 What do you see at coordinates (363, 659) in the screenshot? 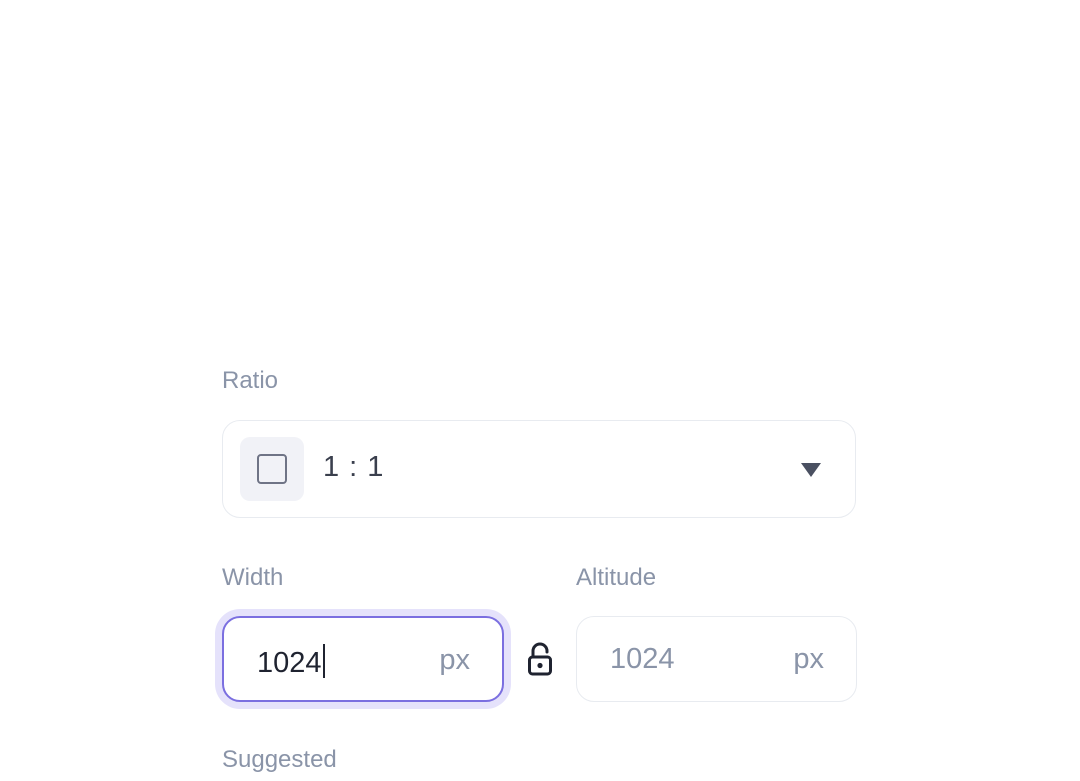
I see `width-input: 1024 px` at bounding box center [363, 659].